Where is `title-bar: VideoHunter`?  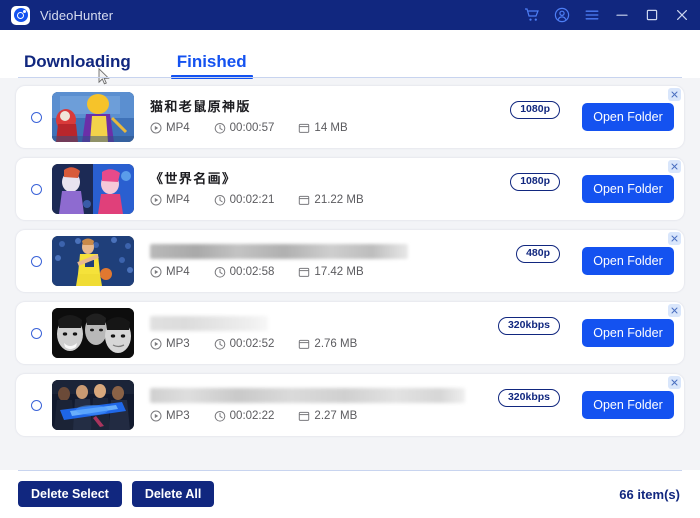 title-bar: VideoHunter is located at coordinates (350, 15).